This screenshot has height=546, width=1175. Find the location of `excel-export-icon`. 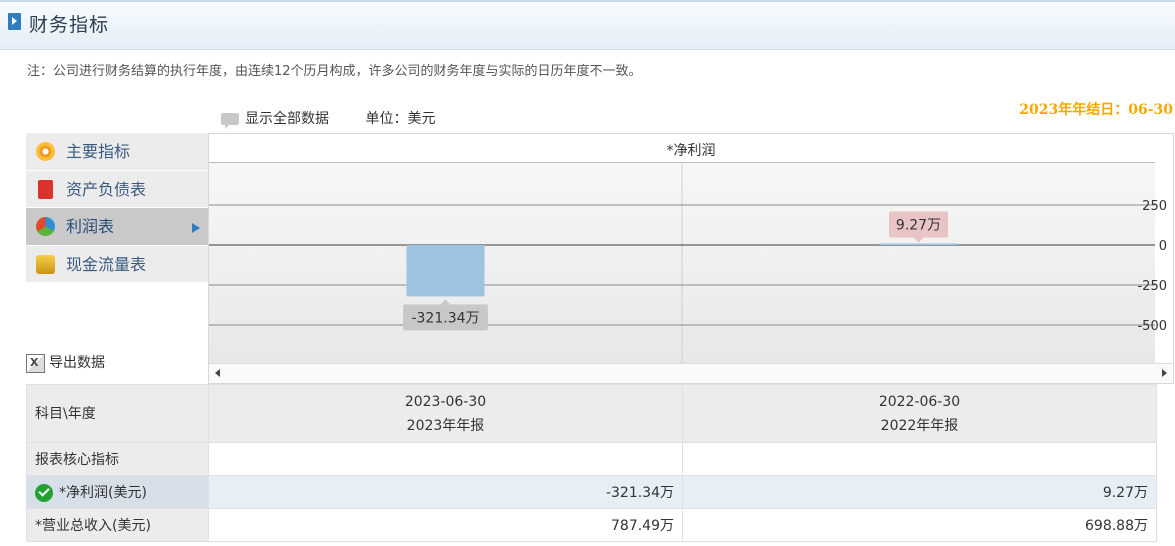

excel-export-icon is located at coordinates (35, 363).